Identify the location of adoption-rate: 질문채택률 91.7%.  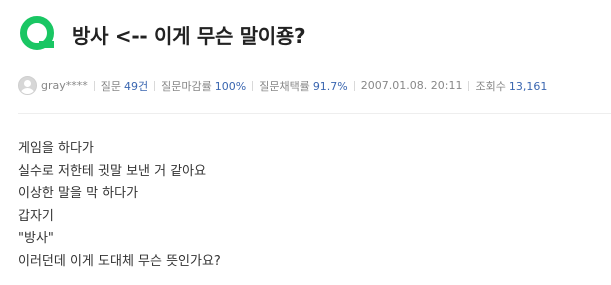
(303, 86).